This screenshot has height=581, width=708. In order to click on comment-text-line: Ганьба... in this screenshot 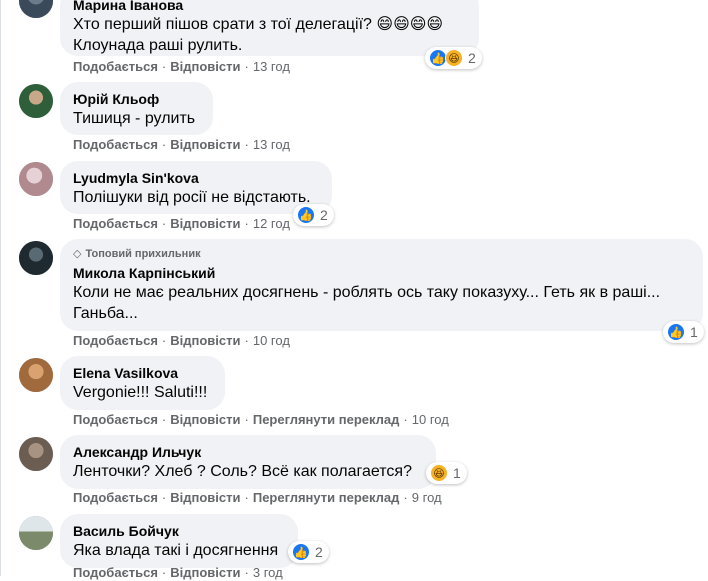, I will do `click(105, 313)`.